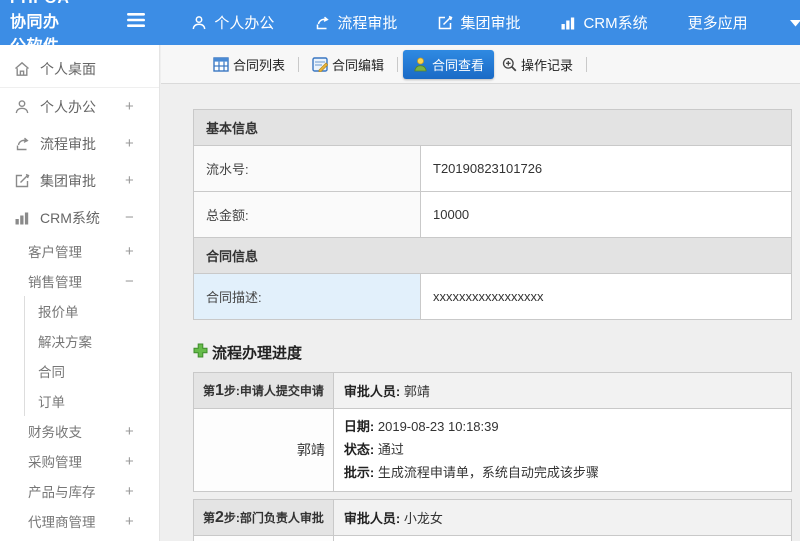 The width and height of the screenshot is (800, 541). What do you see at coordinates (471, 472) in the screenshot?
I see `step-remark: 批示: 生成流程申请单，系统自动完成该步骤` at bounding box center [471, 472].